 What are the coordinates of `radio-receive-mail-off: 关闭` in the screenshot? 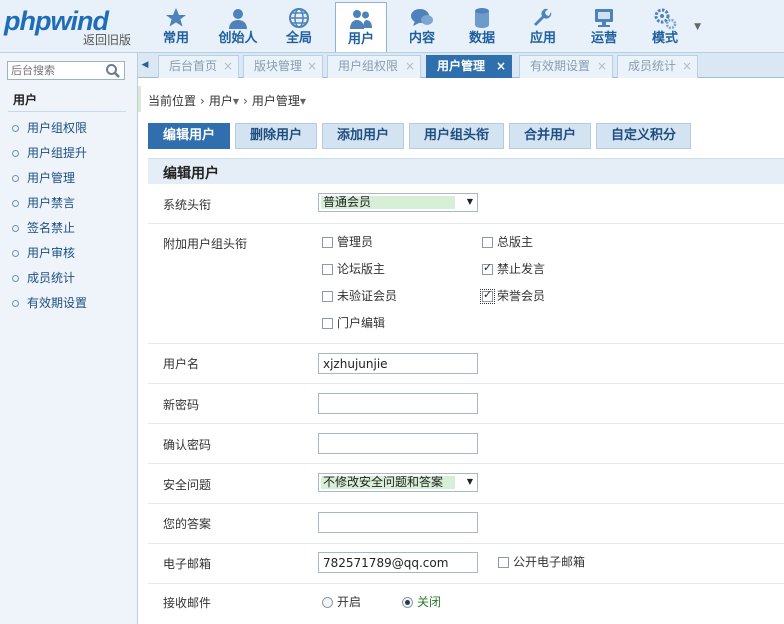 It's located at (421, 603).